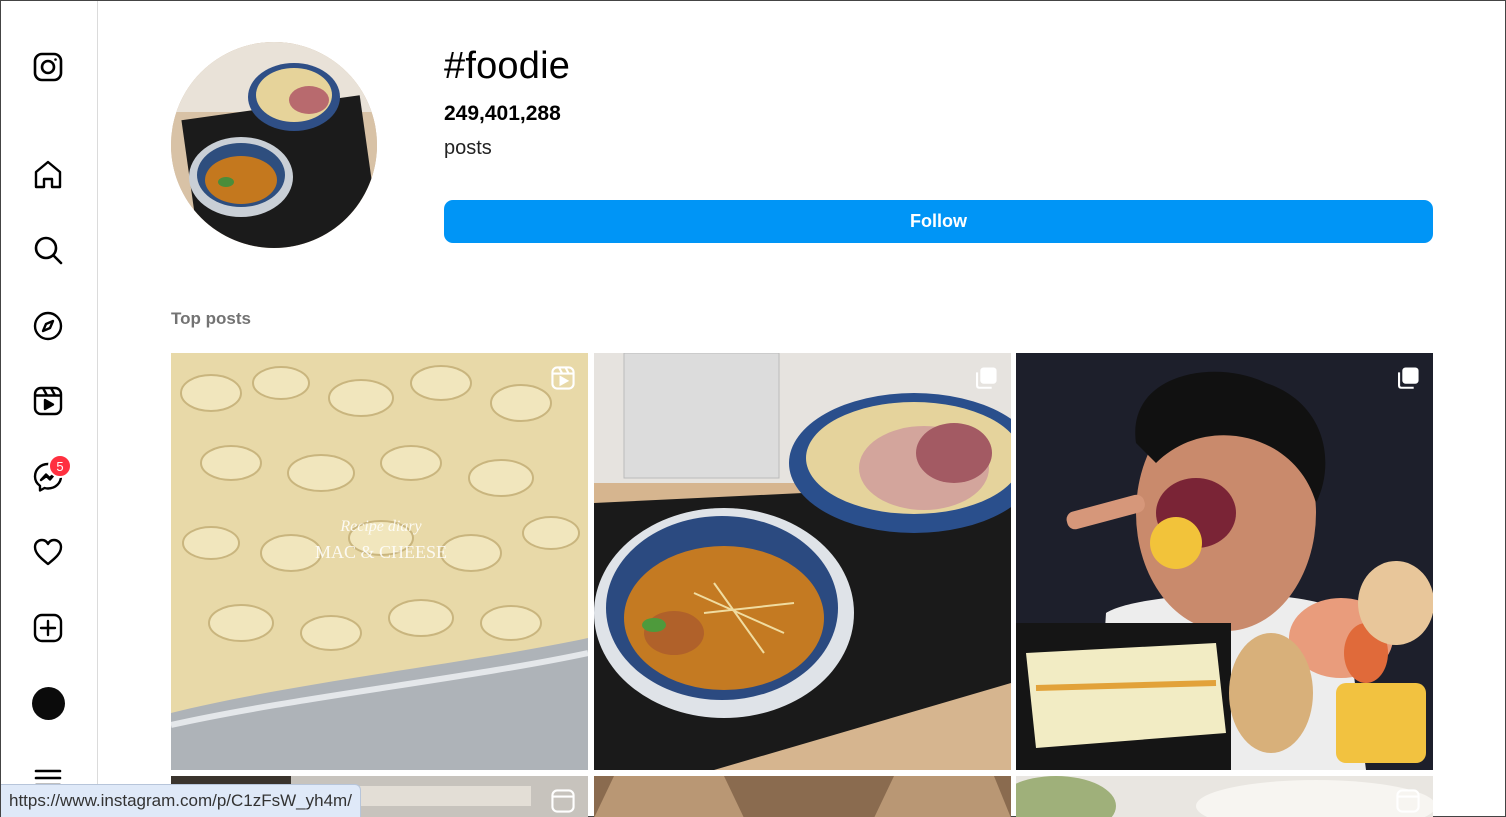 The height and width of the screenshot is (817, 1506). What do you see at coordinates (507, 66) in the screenshot?
I see `hashtag-title: #foodie` at bounding box center [507, 66].